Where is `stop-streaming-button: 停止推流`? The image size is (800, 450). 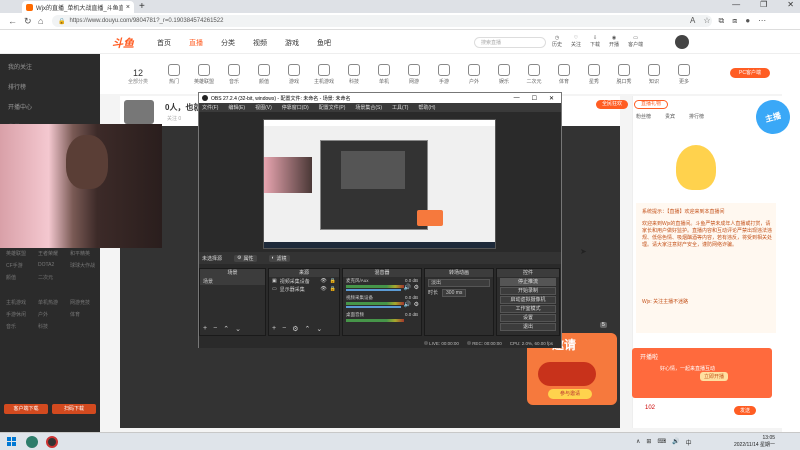
stop-streaming-button: 停止推流 is located at coordinates (528, 282).